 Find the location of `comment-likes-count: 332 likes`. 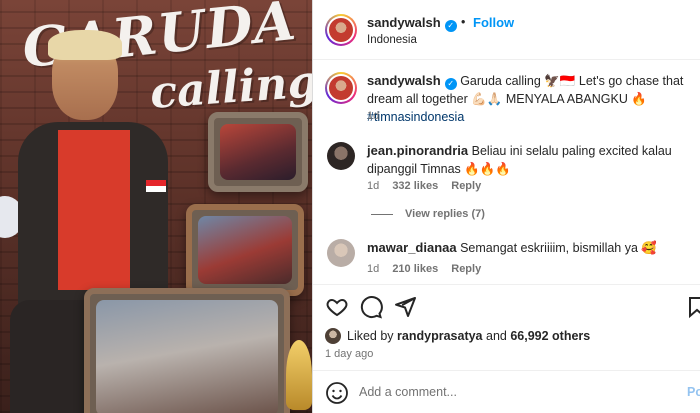

comment-likes-count: 332 likes is located at coordinates (415, 186).